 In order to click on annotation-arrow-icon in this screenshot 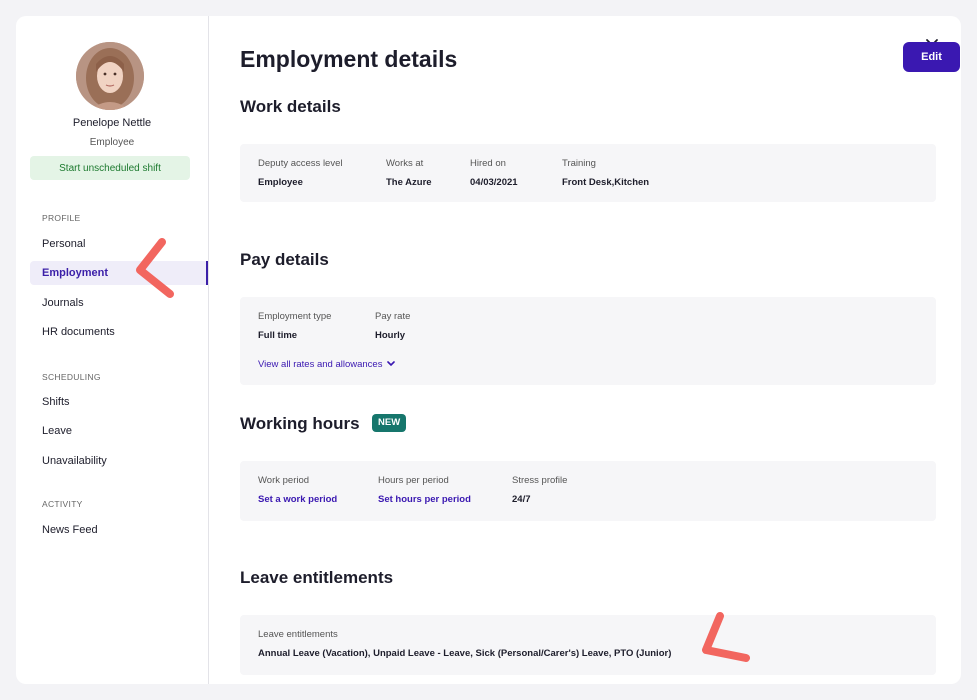, I will do `click(155, 268)`.